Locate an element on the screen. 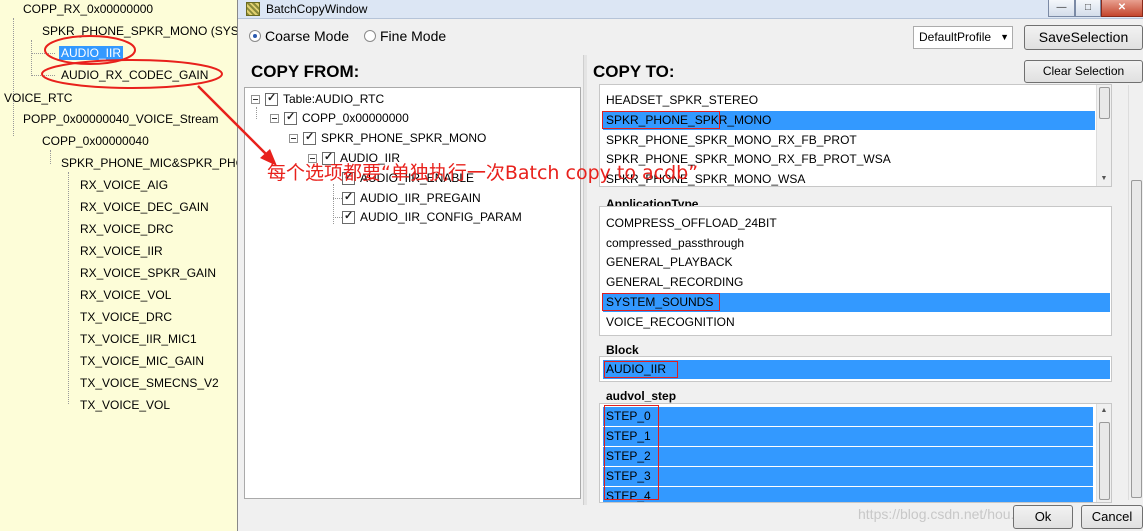 The width and height of the screenshot is (1143, 531). list-item: STEP_4 is located at coordinates (848, 494).